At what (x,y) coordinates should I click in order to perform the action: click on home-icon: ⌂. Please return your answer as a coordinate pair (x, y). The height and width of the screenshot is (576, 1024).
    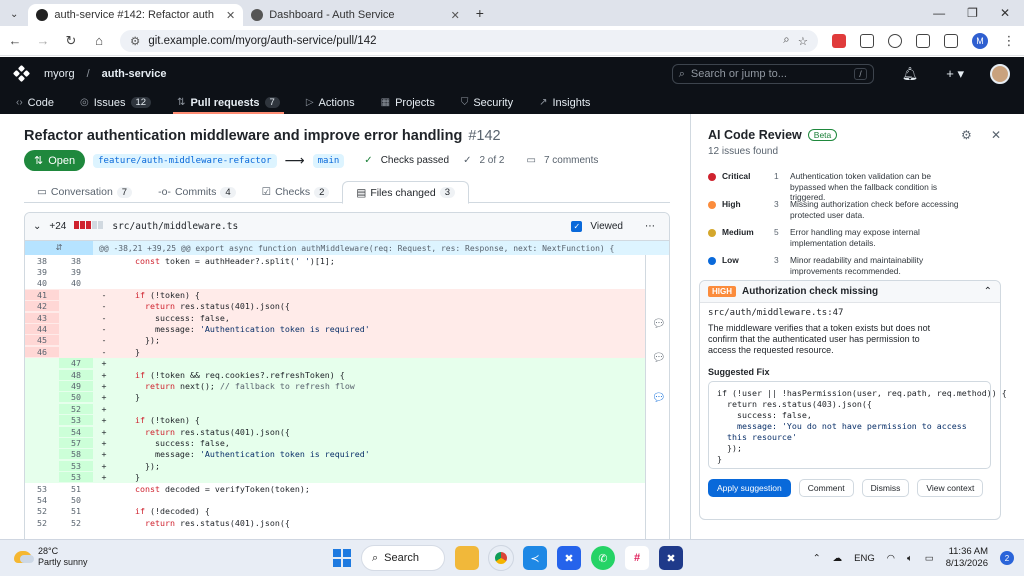
    Looking at the image, I should click on (99, 40).